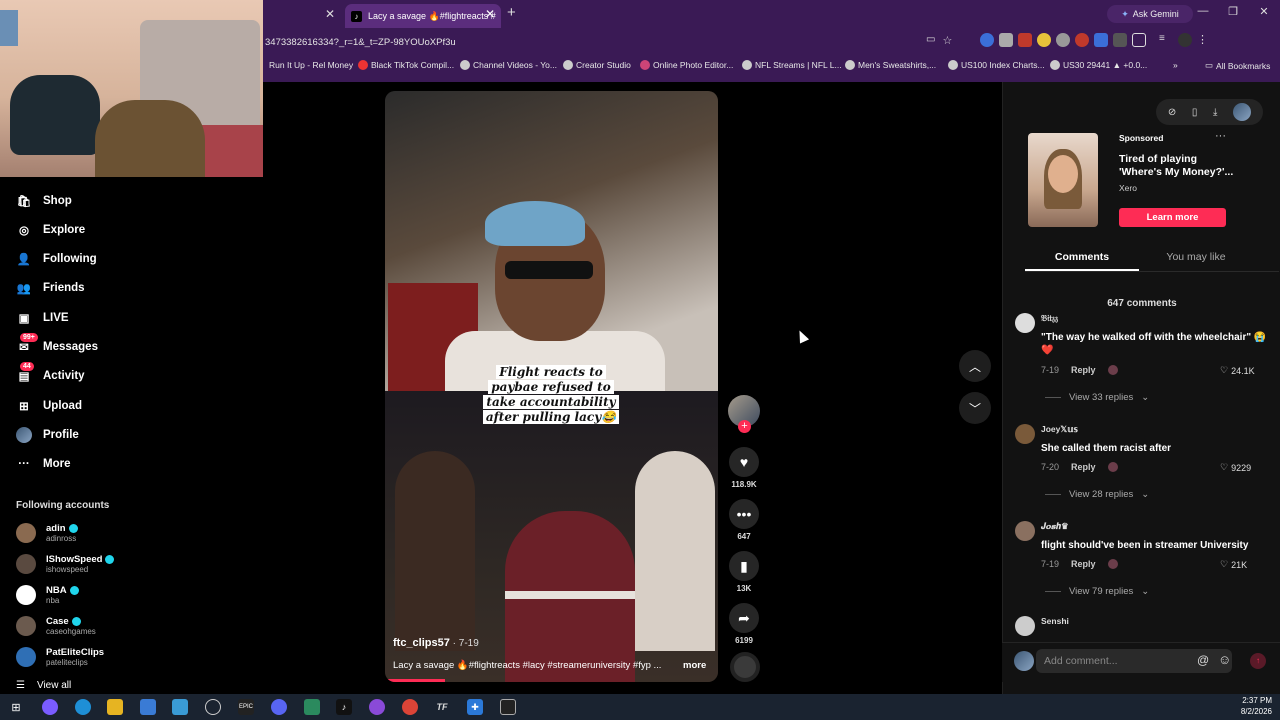 This screenshot has height=720, width=1280. I want to click on music-disc-icon, so click(745, 667).